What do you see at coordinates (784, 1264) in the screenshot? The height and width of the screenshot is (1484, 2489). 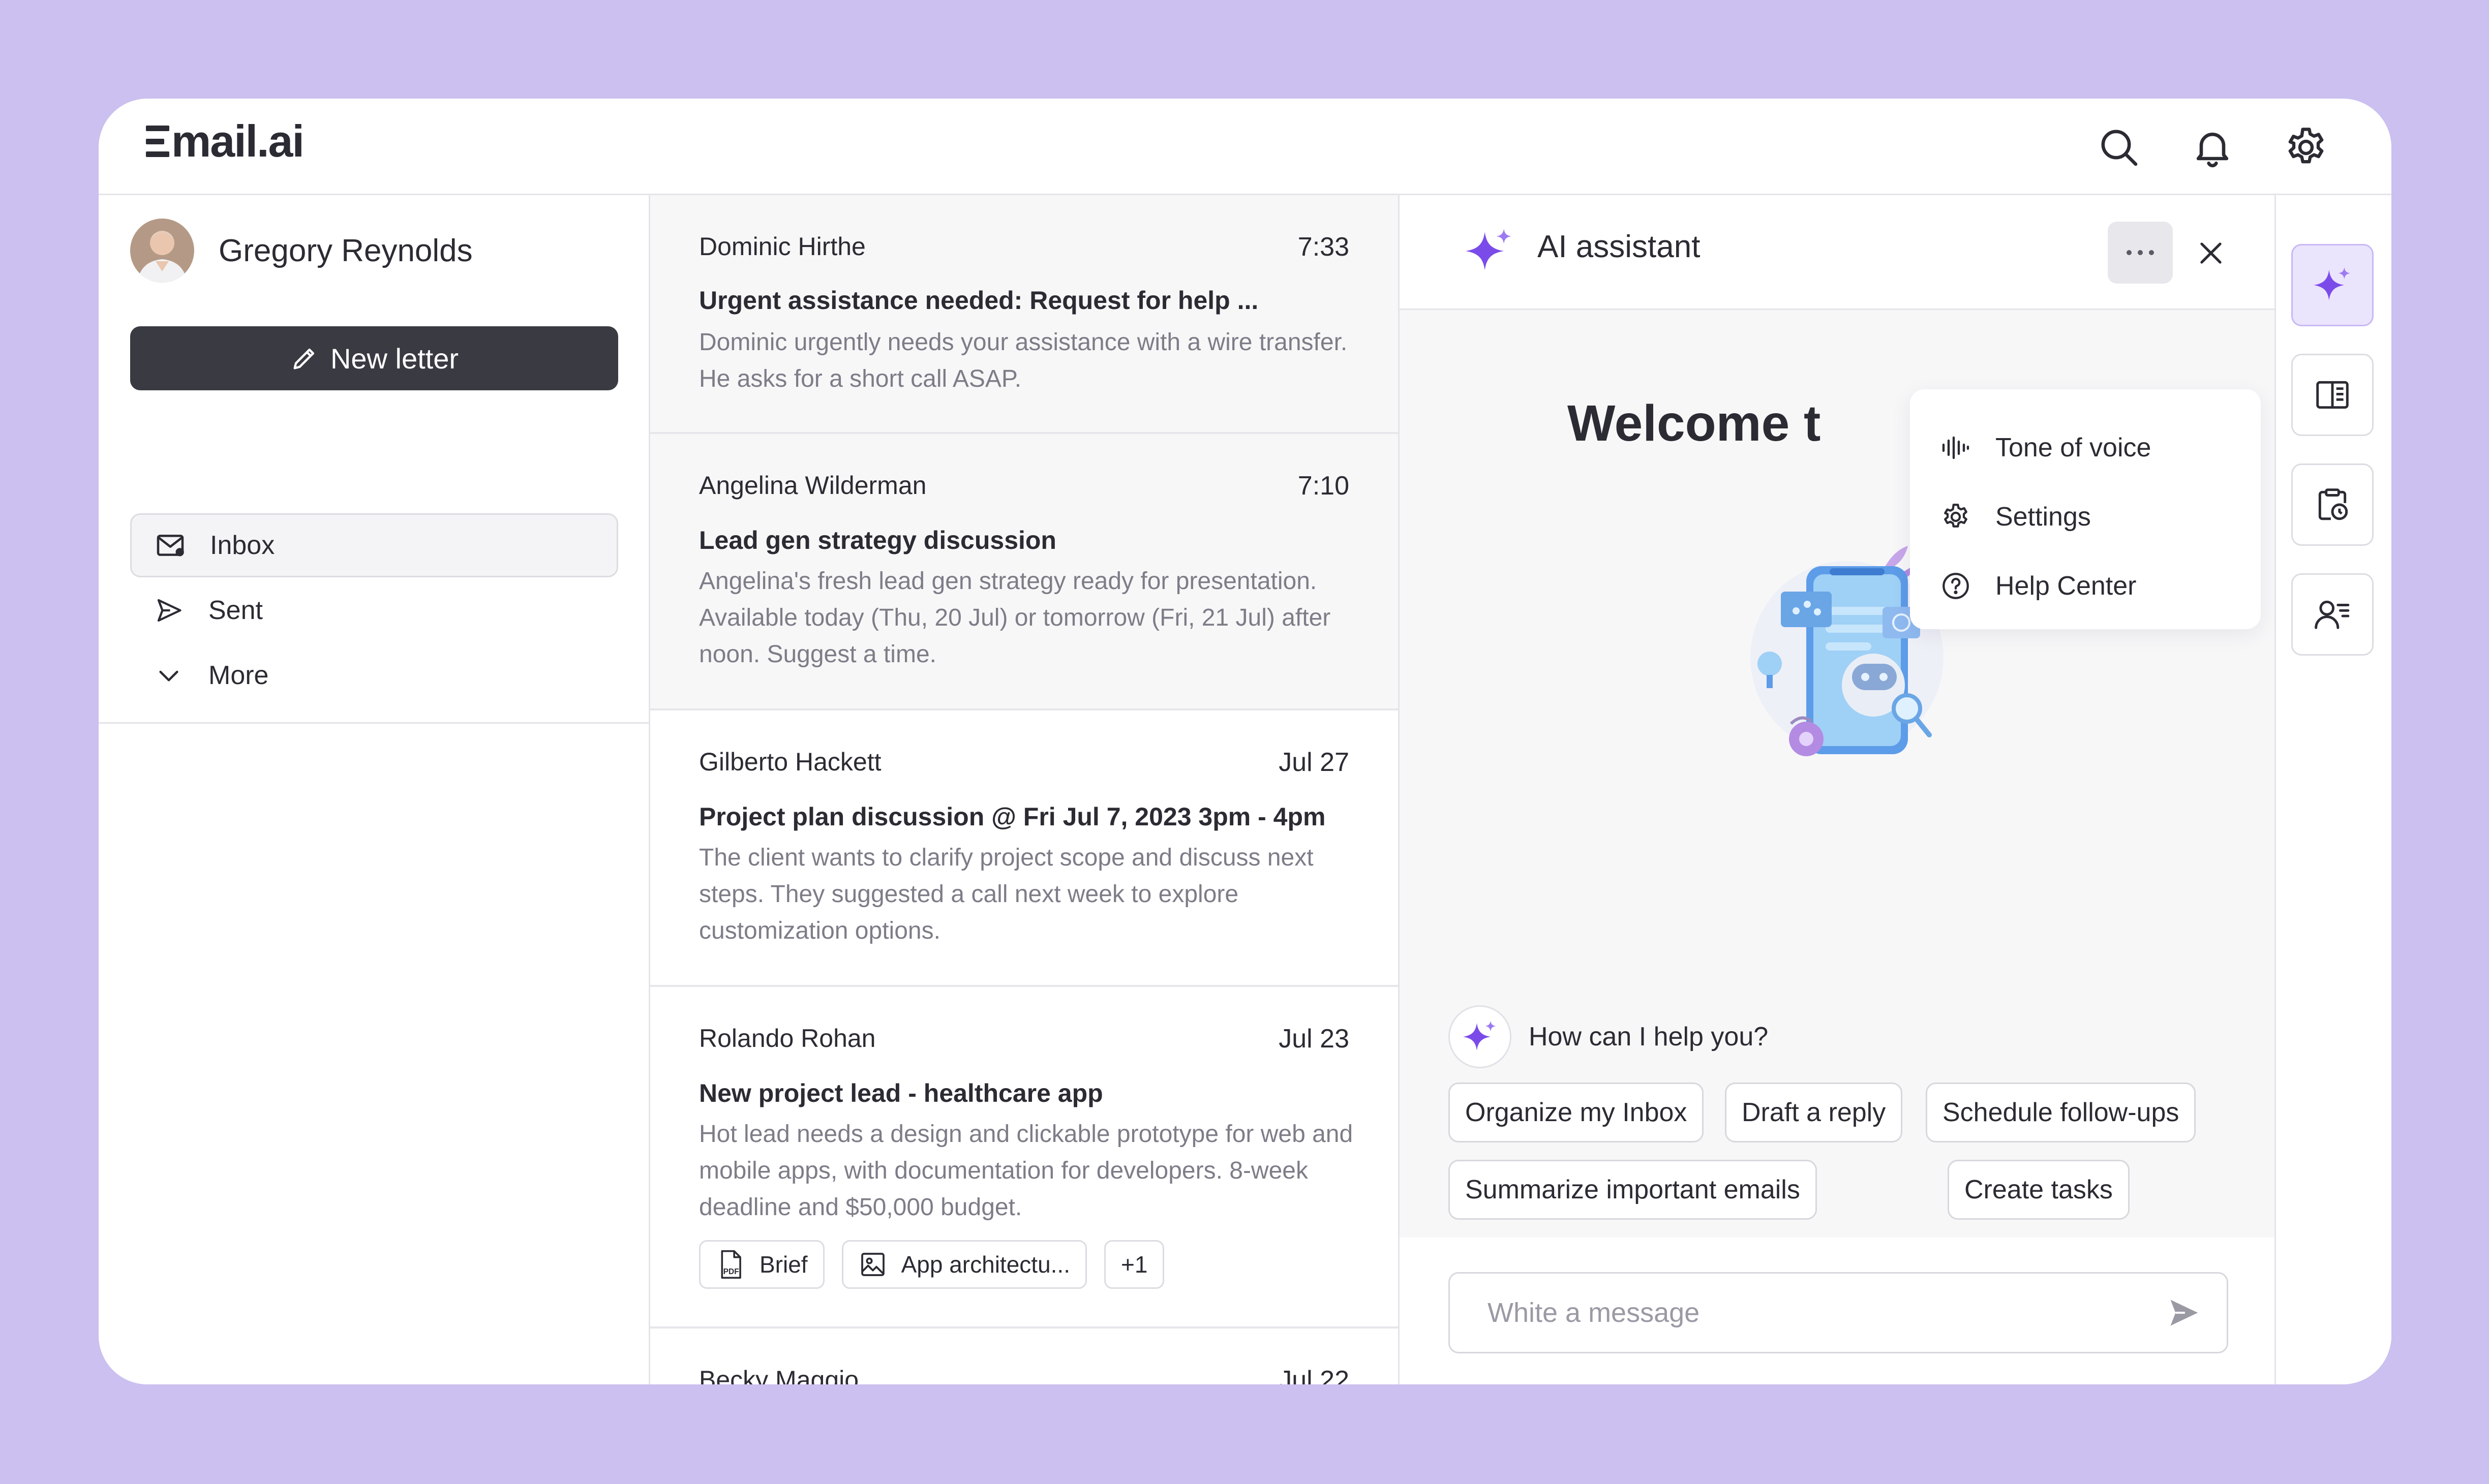 I see `attachment-label: Brief` at bounding box center [784, 1264].